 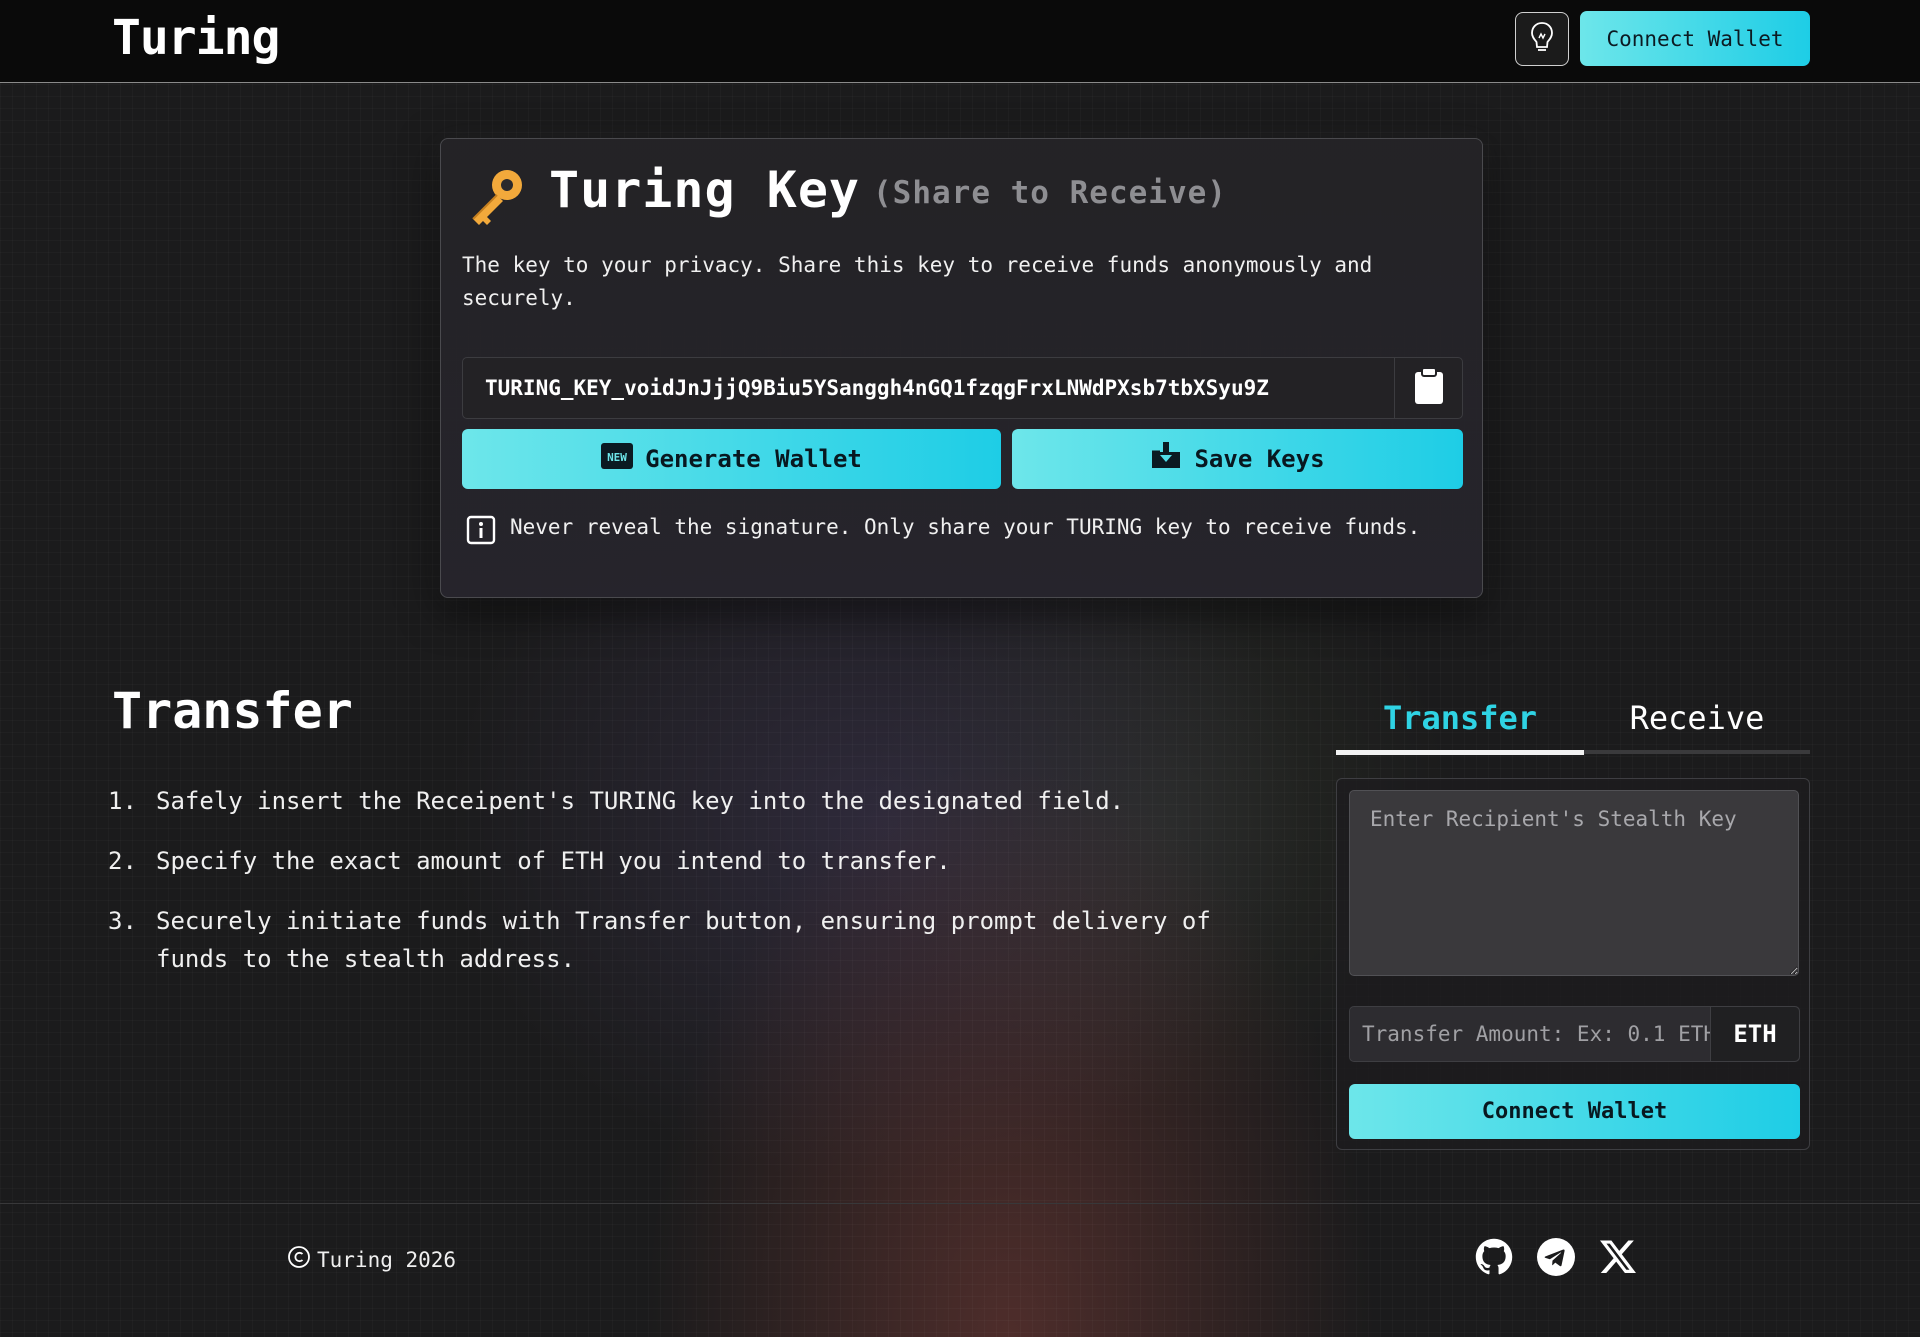 What do you see at coordinates (1754, 1034) in the screenshot?
I see `currency-unit: ETH` at bounding box center [1754, 1034].